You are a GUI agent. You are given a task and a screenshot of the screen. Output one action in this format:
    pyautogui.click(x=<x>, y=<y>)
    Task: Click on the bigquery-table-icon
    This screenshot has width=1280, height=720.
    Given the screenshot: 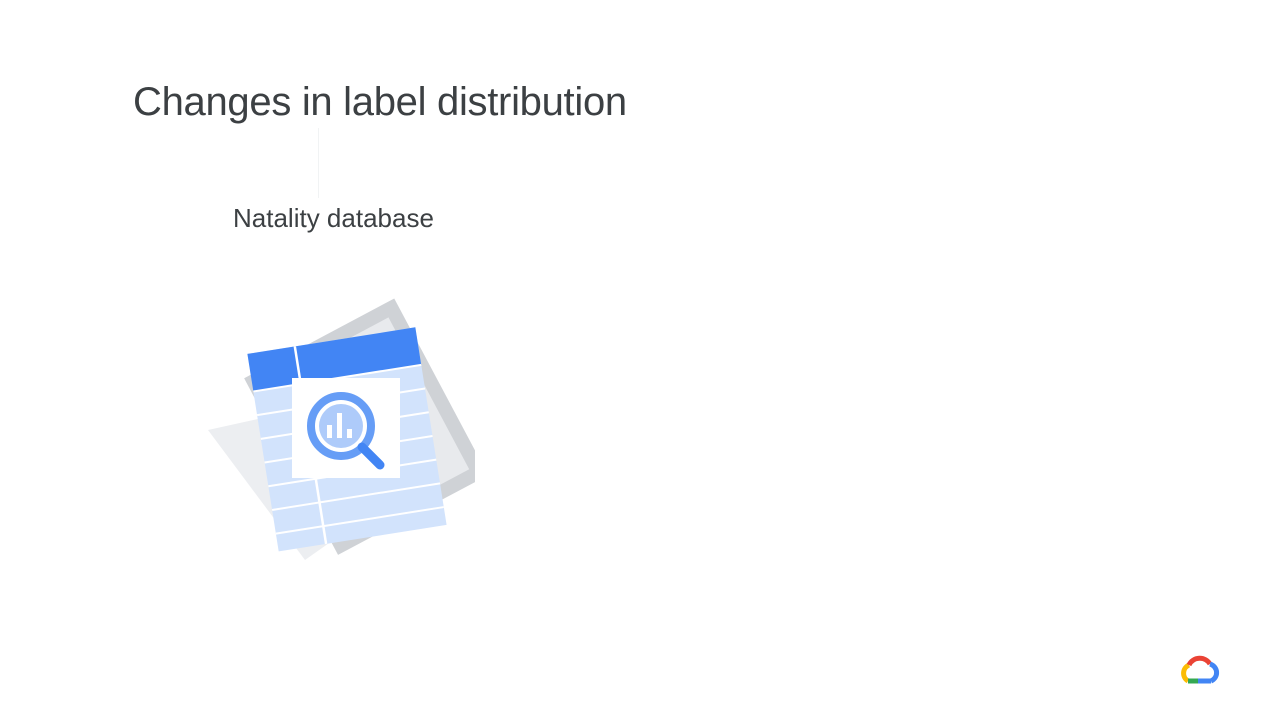 What is the action you would take?
    pyautogui.click(x=341, y=429)
    